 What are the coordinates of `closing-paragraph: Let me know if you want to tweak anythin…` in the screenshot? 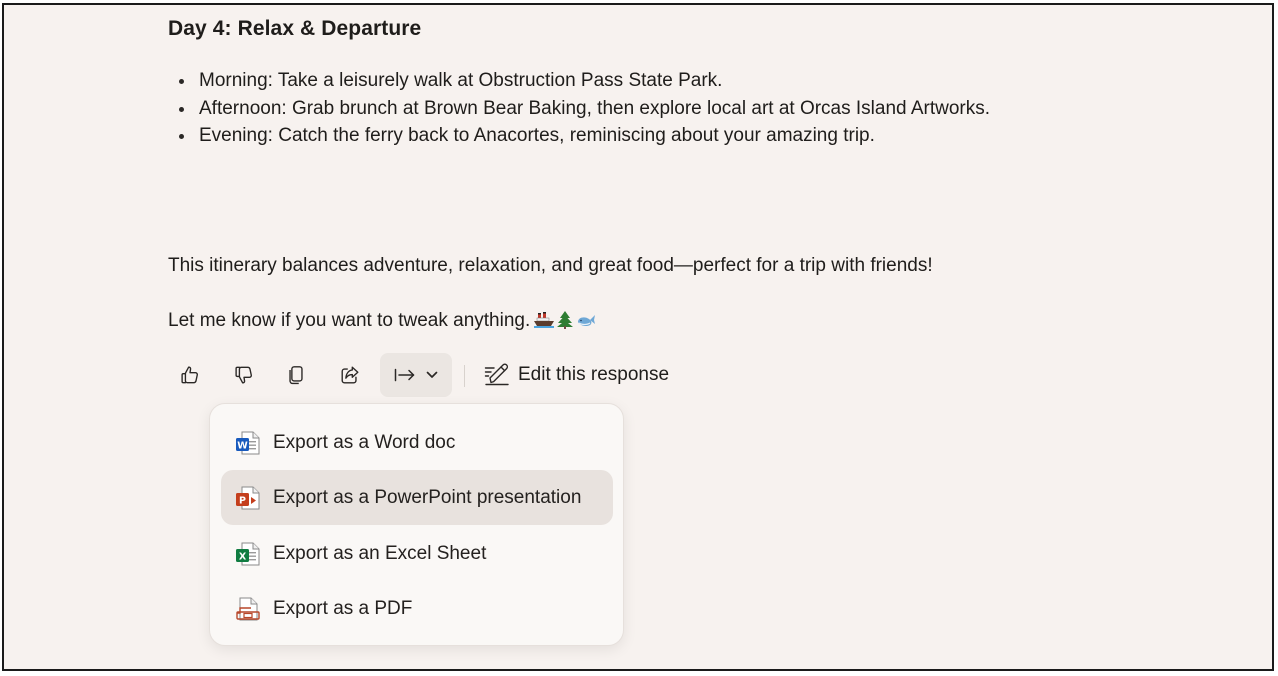 It's located at (382, 321).